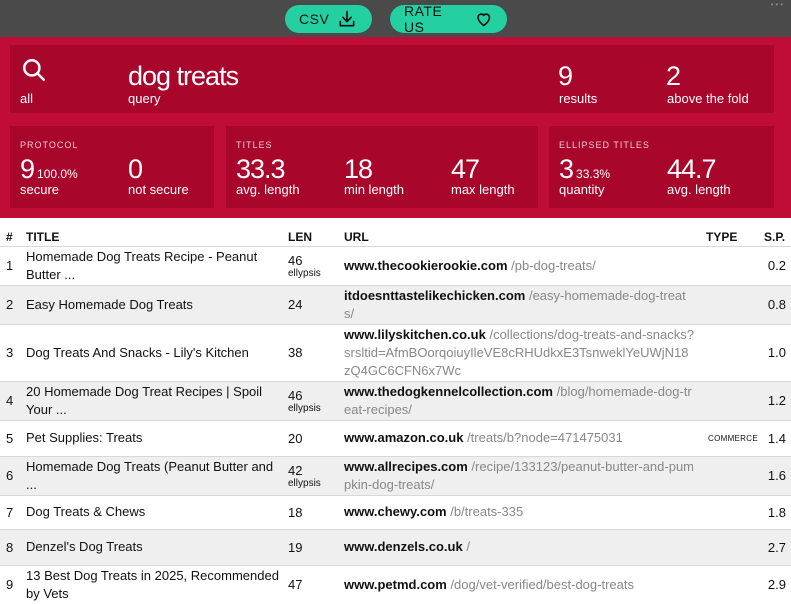 This screenshot has height=604, width=791. I want to click on ellipsed-avg-label: avg. length, so click(699, 189).